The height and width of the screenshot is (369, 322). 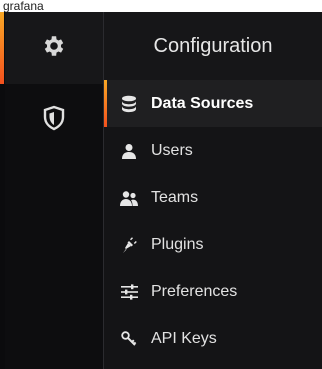 I want to click on plug-icon, so click(x=129, y=245).